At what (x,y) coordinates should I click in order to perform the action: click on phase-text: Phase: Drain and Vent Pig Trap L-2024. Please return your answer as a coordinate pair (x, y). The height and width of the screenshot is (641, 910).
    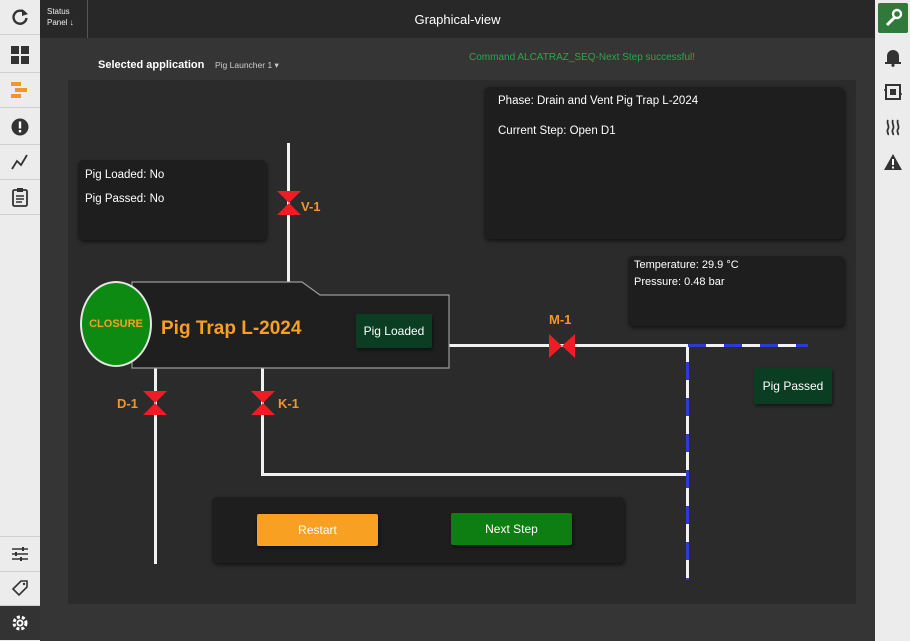
    Looking at the image, I should click on (598, 101).